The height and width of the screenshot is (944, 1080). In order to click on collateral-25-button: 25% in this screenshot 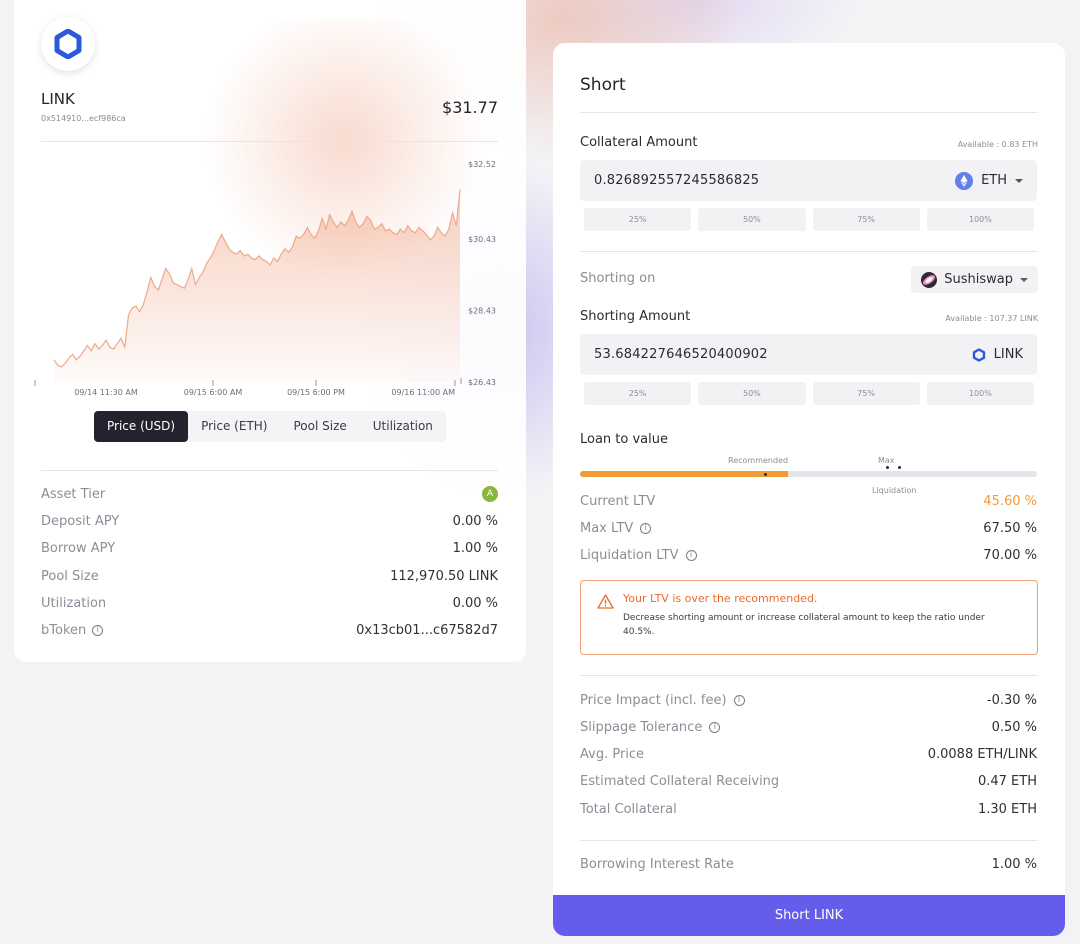, I will do `click(638, 219)`.